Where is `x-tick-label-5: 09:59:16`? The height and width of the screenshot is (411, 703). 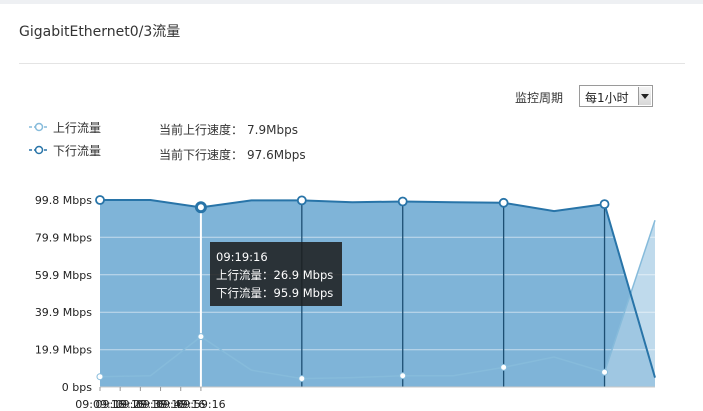
x-tick-label-5: 09:59:16 is located at coordinates (200, 404).